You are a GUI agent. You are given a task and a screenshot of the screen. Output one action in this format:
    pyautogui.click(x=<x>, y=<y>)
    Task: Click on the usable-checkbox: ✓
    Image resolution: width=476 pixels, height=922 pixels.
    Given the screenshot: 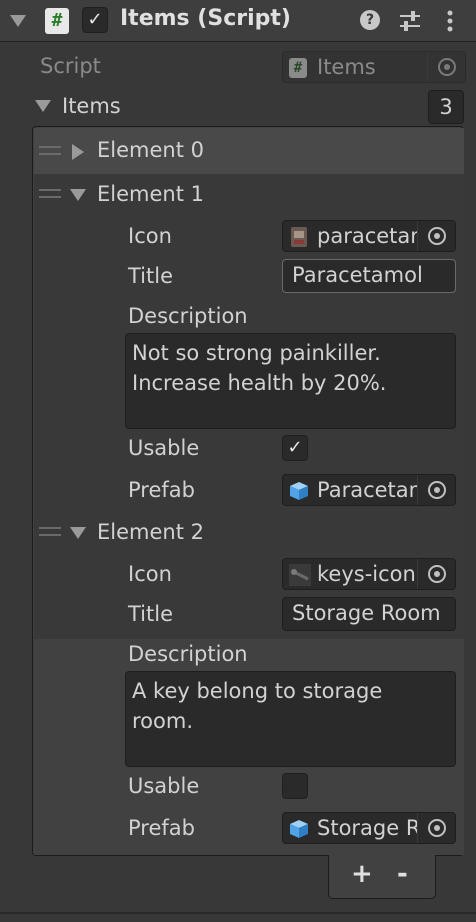 What is the action you would take?
    pyautogui.click(x=295, y=448)
    